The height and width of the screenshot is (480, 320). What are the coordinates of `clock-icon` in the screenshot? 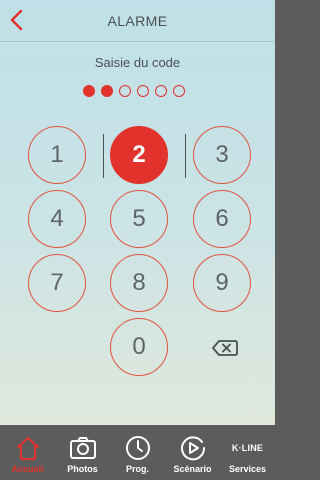 It's located at (138, 448).